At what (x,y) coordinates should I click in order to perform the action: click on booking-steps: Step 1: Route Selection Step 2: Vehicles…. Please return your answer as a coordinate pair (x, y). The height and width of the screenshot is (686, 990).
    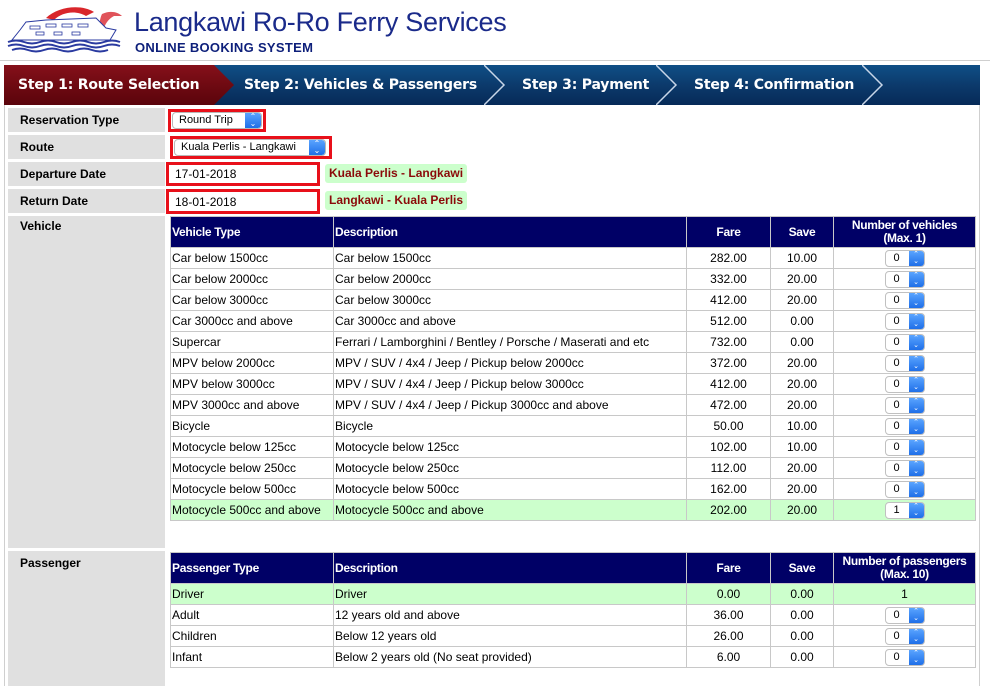
    Looking at the image, I should click on (492, 85).